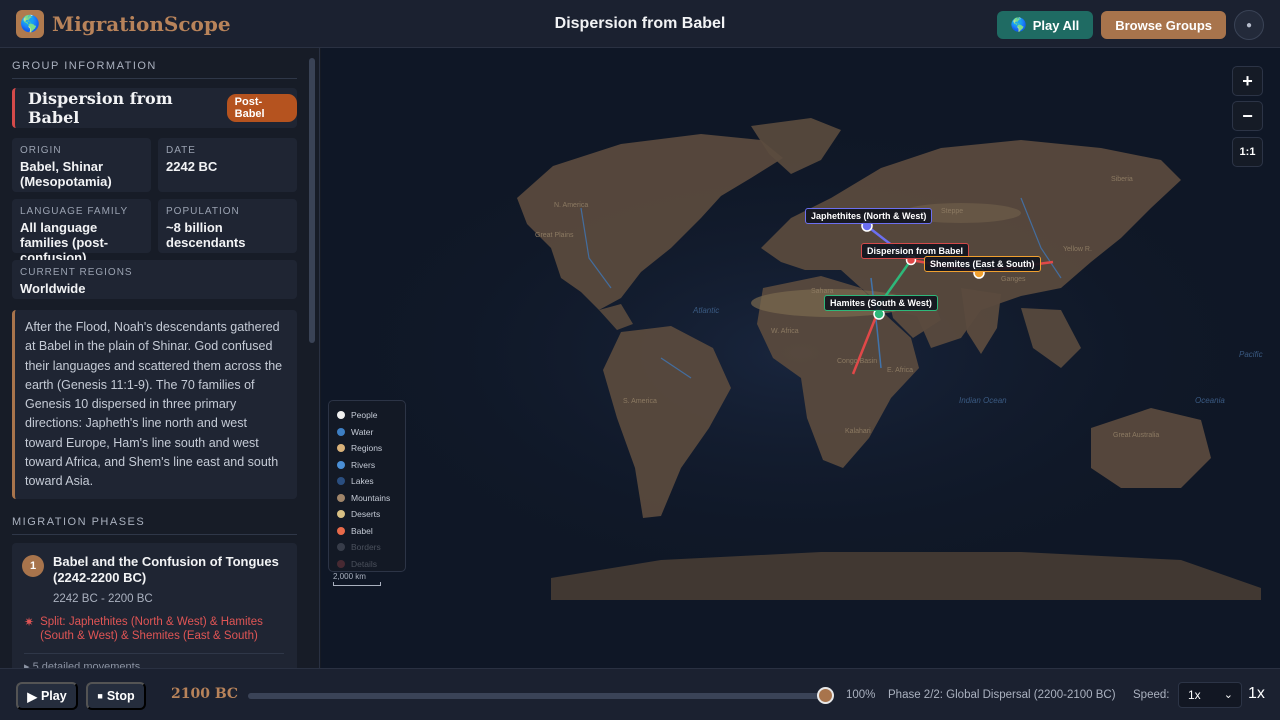  What do you see at coordinates (1247, 152) in the screenshot?
I see `zoom-reset-button: 1:1` at bounding box center [1247, 152].